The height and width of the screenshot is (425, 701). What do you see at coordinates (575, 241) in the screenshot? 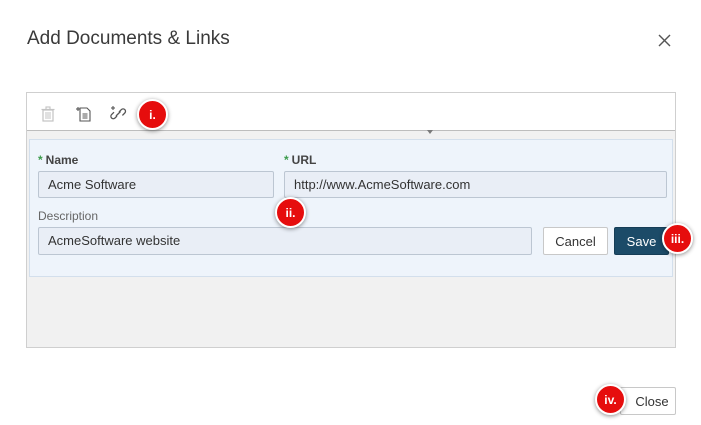
I see `cancel-button: Cancel` at bounding box center [575, 241].